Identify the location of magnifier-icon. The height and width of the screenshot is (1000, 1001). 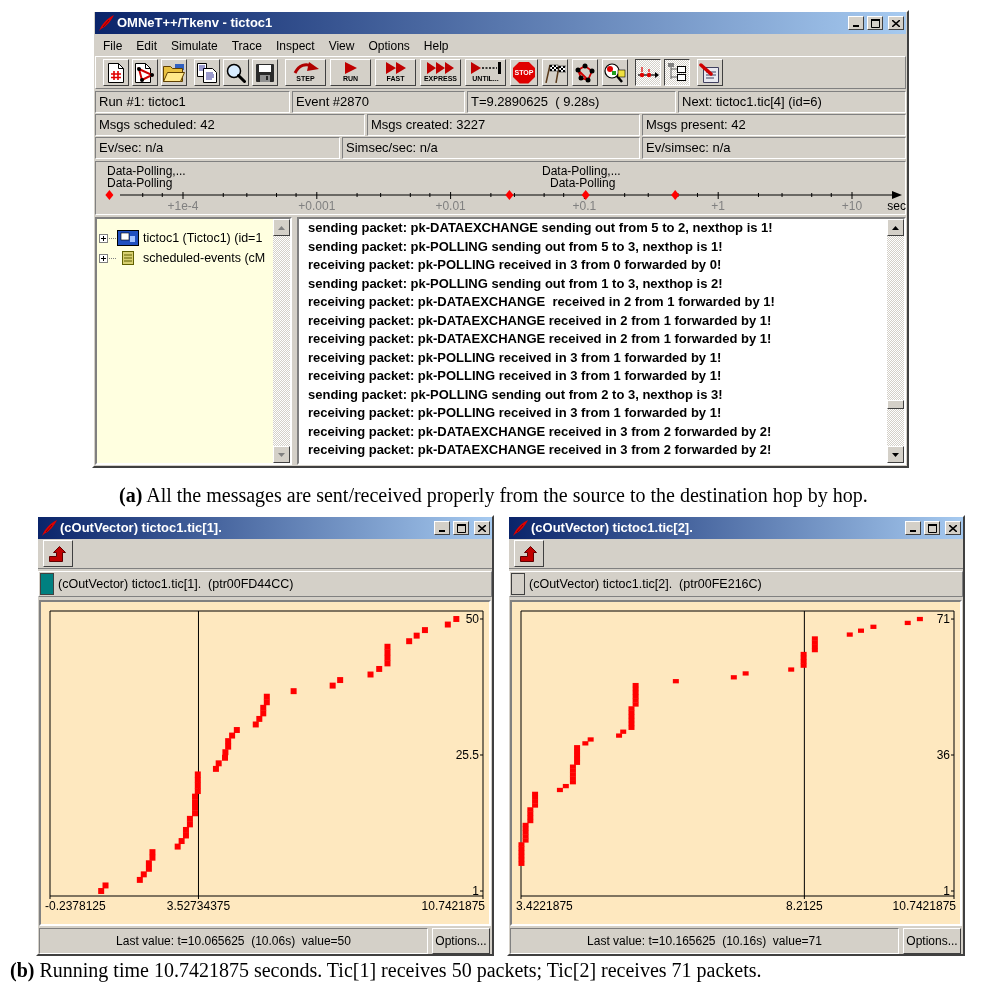
(615, 72).